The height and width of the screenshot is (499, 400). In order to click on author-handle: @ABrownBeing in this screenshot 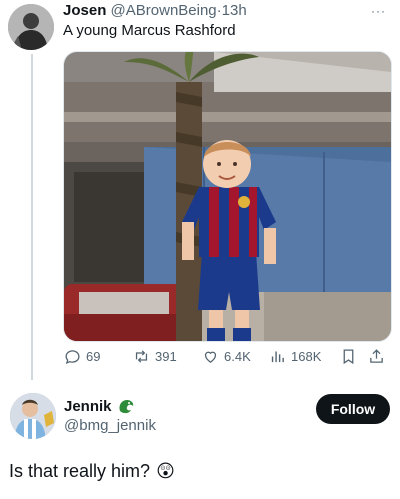, I will do `click(164, 10)`.